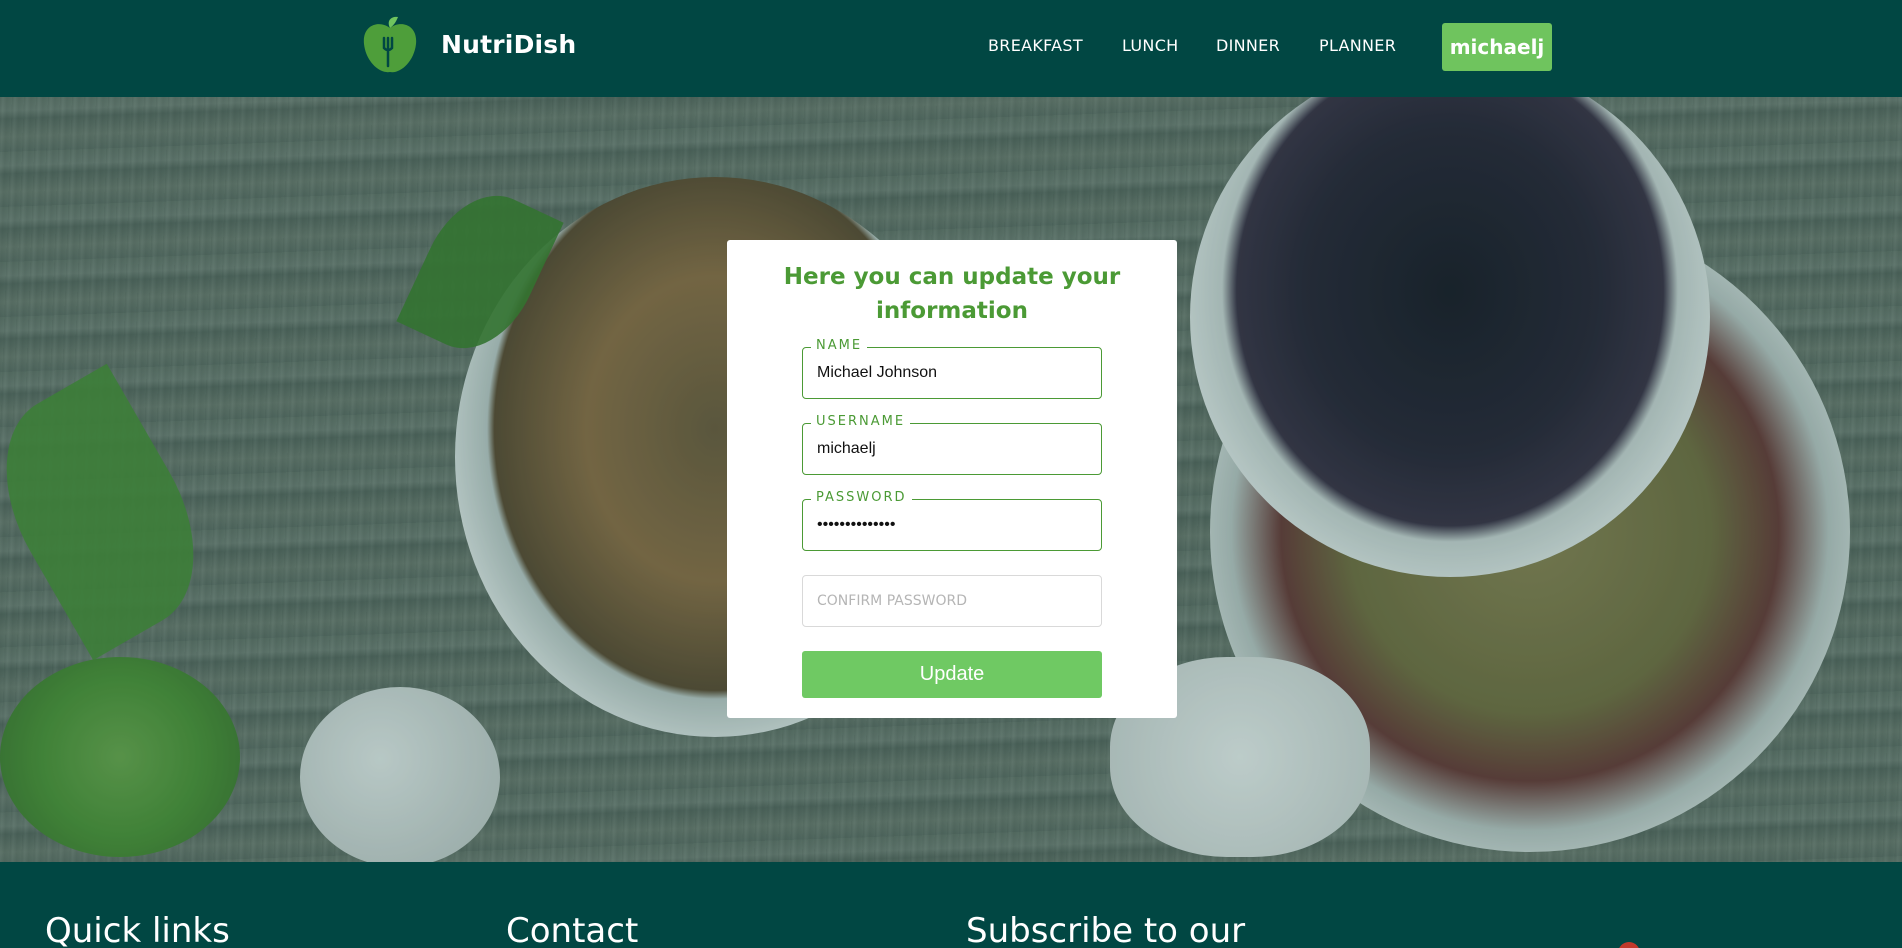 The image size is (1902, 948). I want to click on update-button: Update, so click(952, 674).